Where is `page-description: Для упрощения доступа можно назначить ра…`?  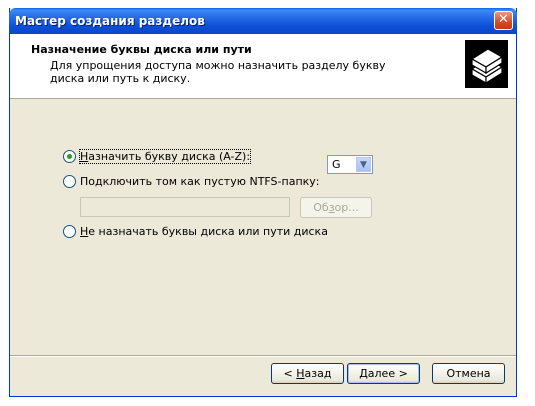 page-description: Для упрощения доступа можно назначить ра… is located at coordinates (218, 72).